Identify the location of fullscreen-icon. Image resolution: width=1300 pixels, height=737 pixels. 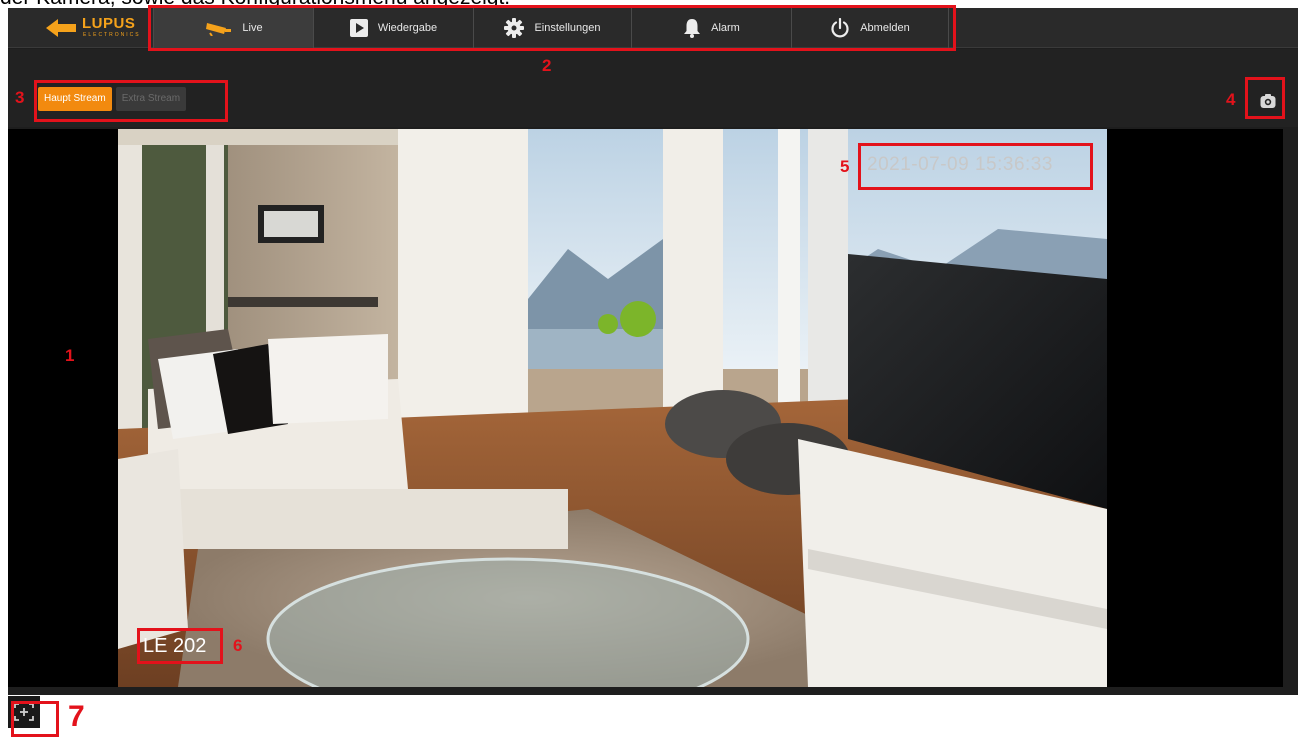
(24, 712).